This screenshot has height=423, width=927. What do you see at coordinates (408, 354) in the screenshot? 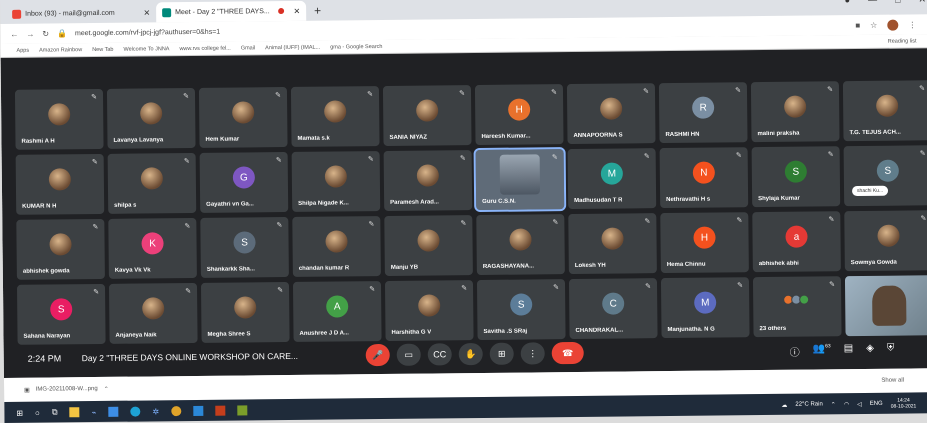
I see `camera-icon: ▭` at bounding box center [408, 354].